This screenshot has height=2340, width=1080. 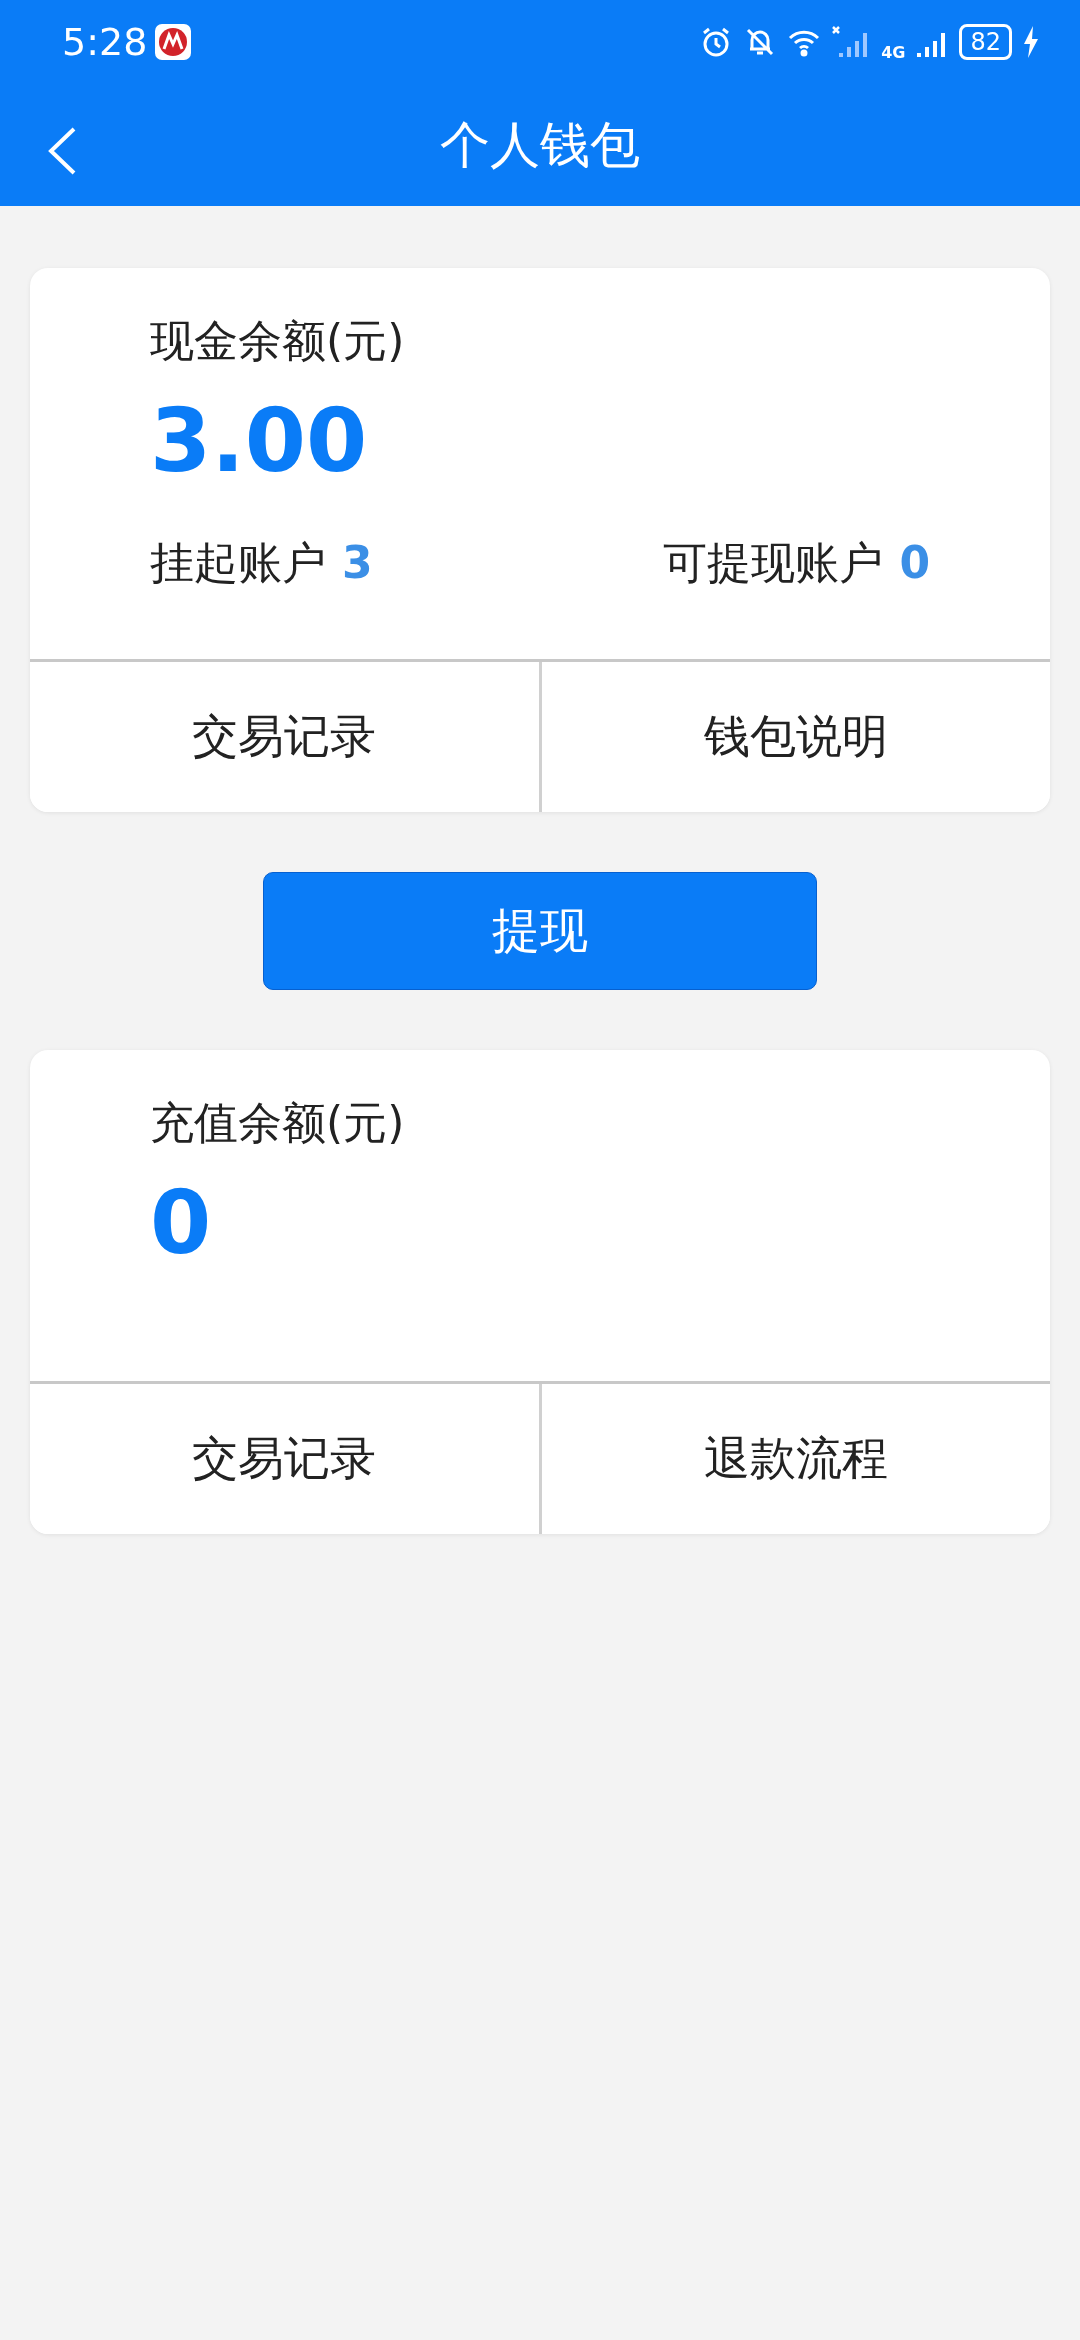 What do you see at coordinates (794, 737) in the screenshot?
I see `card-action-button: 钱包说明` at bounding box center [794, 737].